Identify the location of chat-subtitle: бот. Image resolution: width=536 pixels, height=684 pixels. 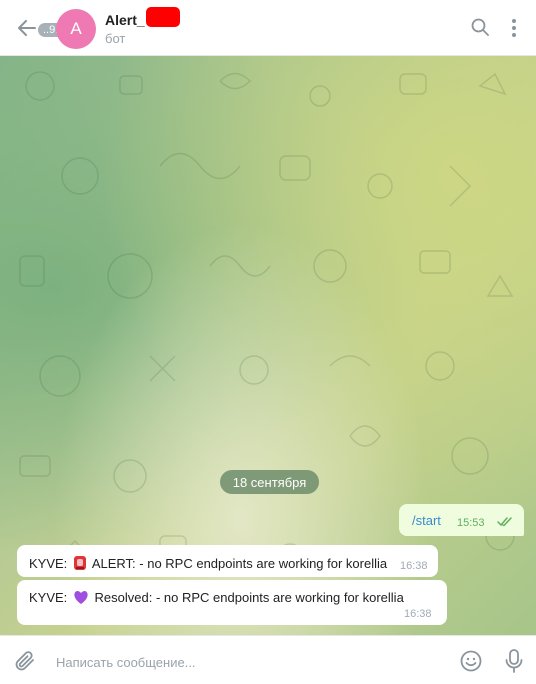
(115, 38).